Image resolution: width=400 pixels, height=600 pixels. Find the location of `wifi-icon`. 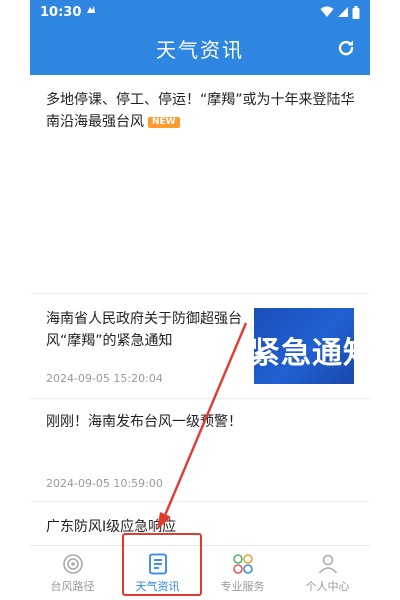

wifi-icon is located at coordinates (327, 12).